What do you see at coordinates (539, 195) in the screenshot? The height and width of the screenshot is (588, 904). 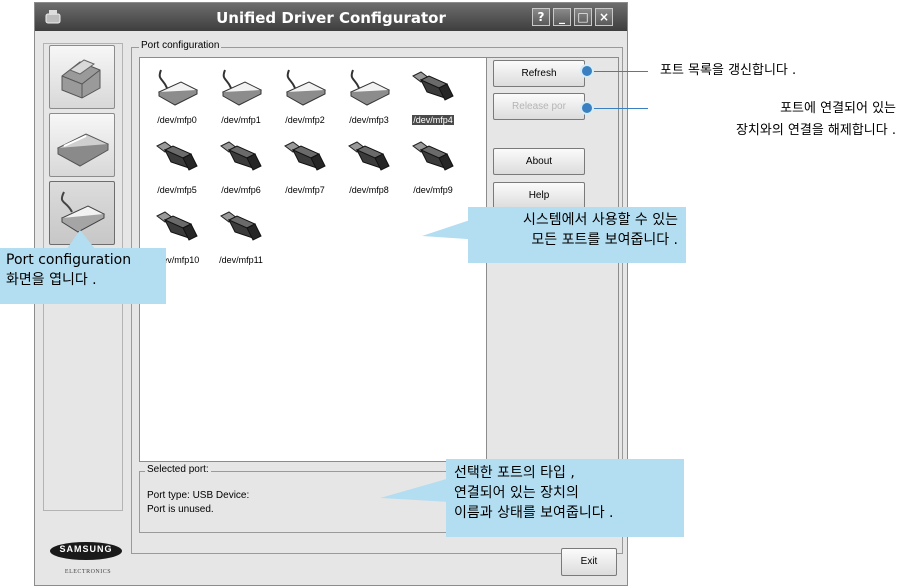 I see `help-button: Help` at bounding box center [539, 195].